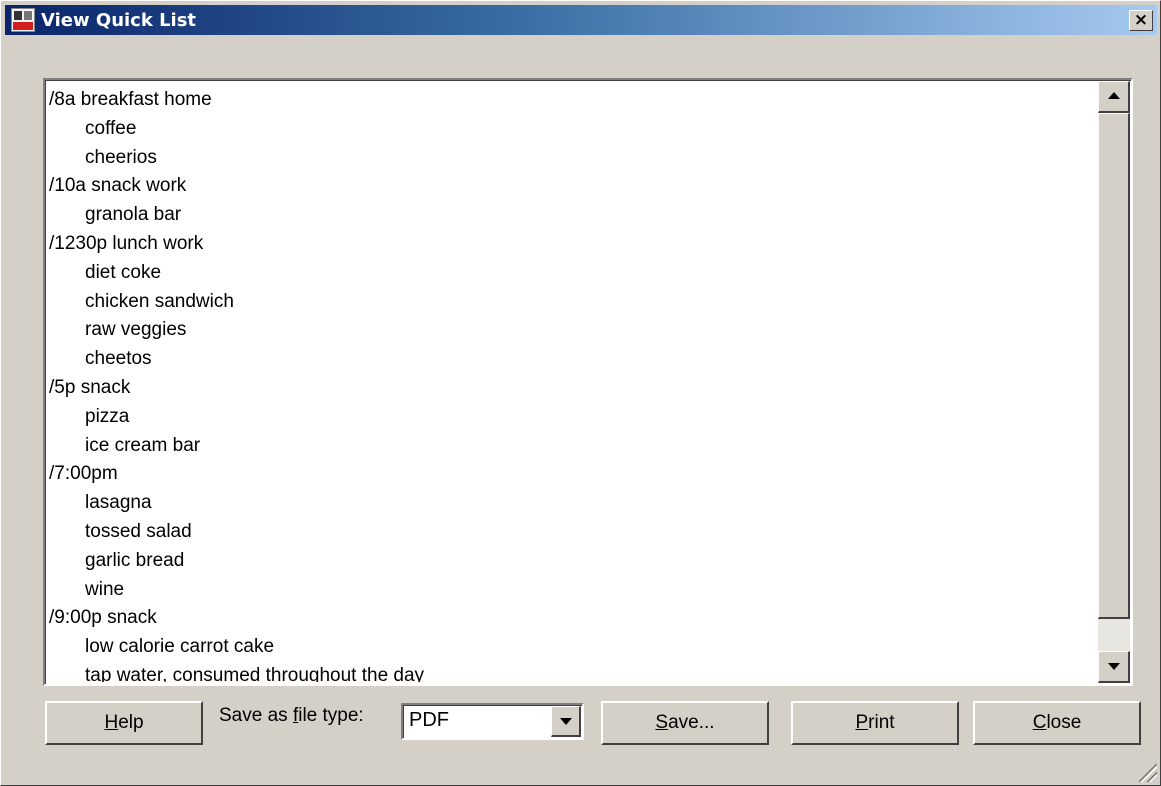  I want to click on chevron-down-icon, so click(566, 721).